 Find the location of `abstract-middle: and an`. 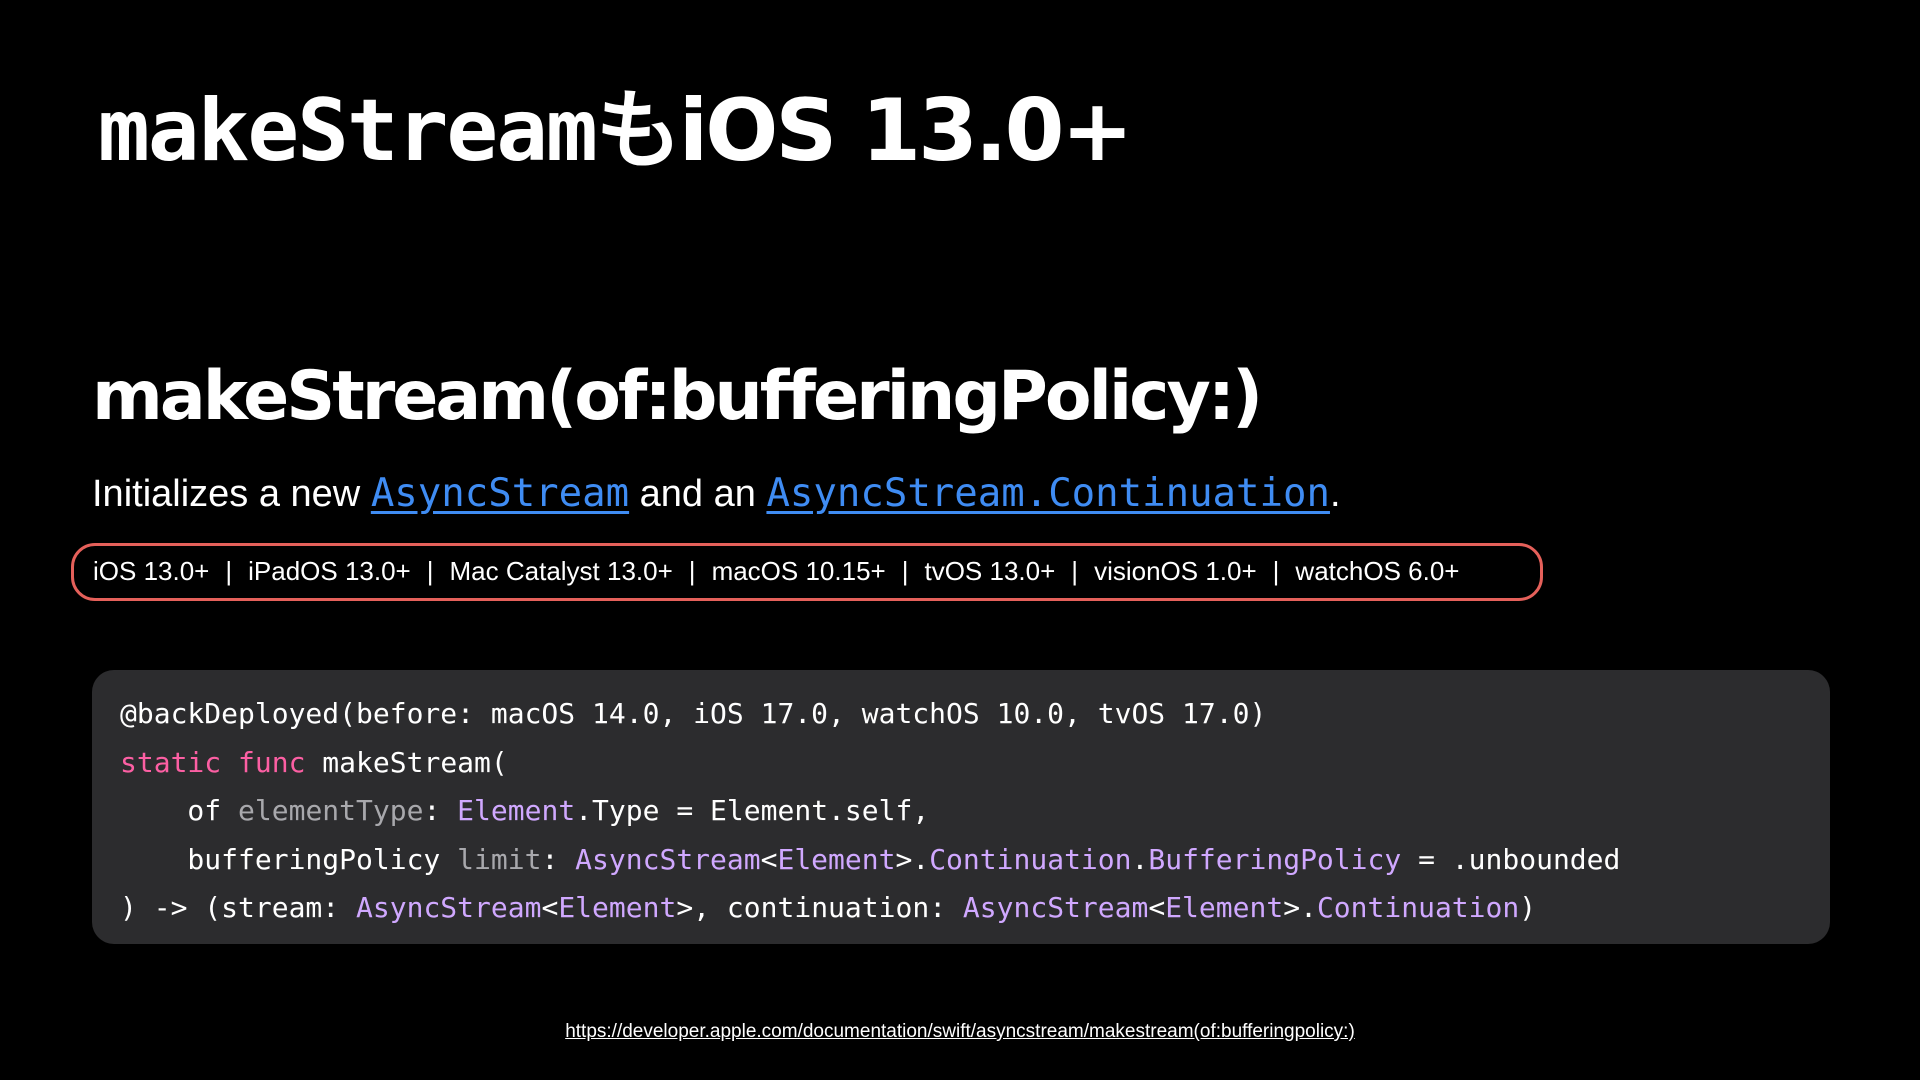

abstract-middle: and an is located at coordinates (698, 494).